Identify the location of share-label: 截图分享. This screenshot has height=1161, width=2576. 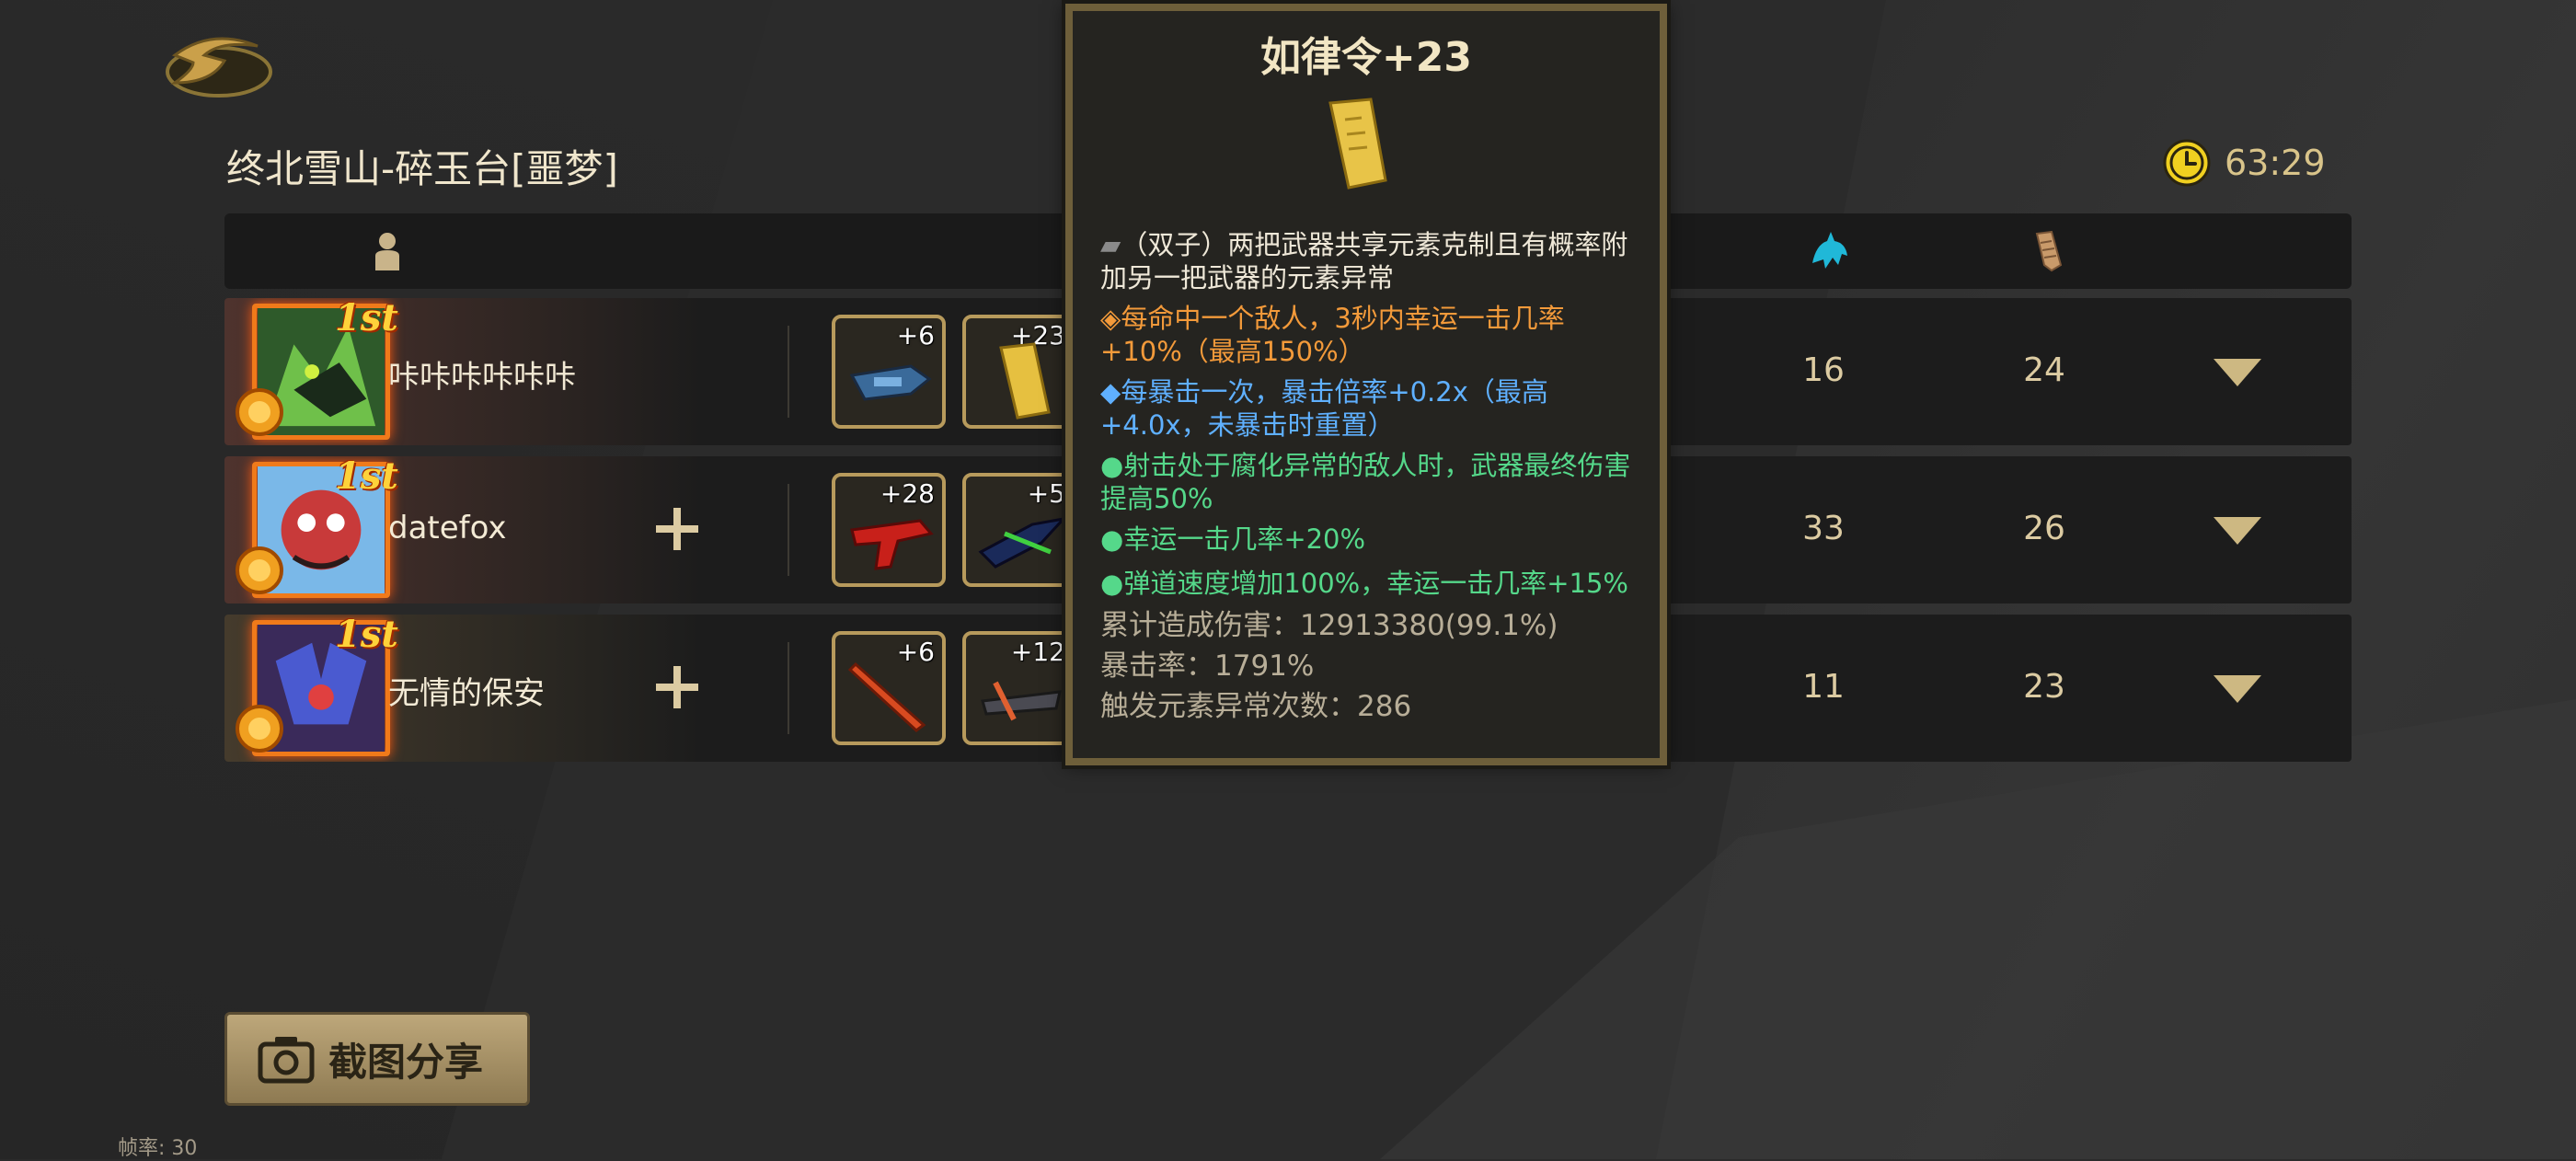
(406, 1062).